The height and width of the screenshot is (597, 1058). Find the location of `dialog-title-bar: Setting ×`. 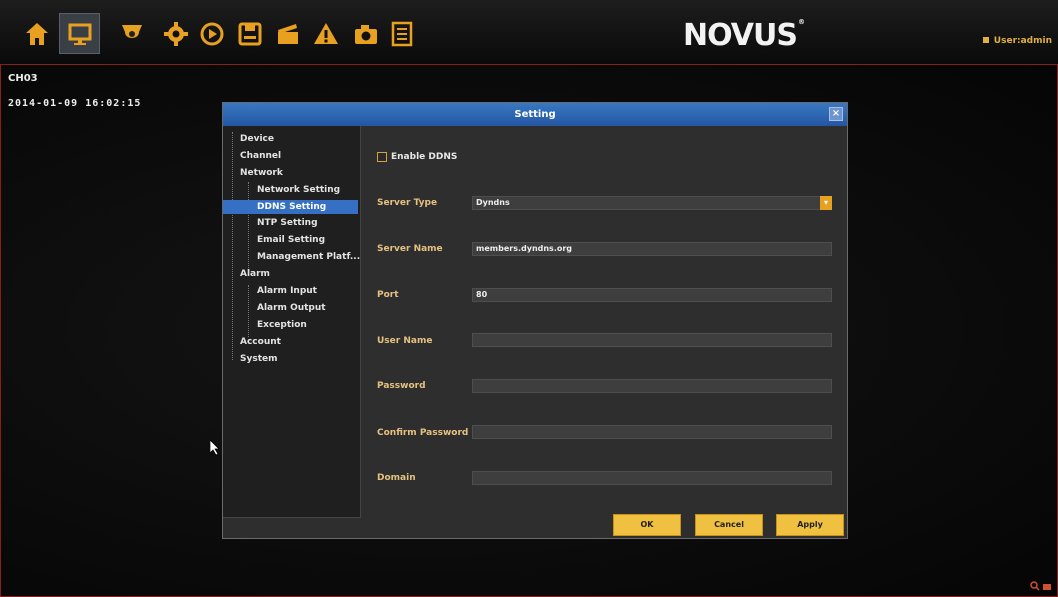

dialog-title-bar: Setting × is located at coordinates (535, 114).